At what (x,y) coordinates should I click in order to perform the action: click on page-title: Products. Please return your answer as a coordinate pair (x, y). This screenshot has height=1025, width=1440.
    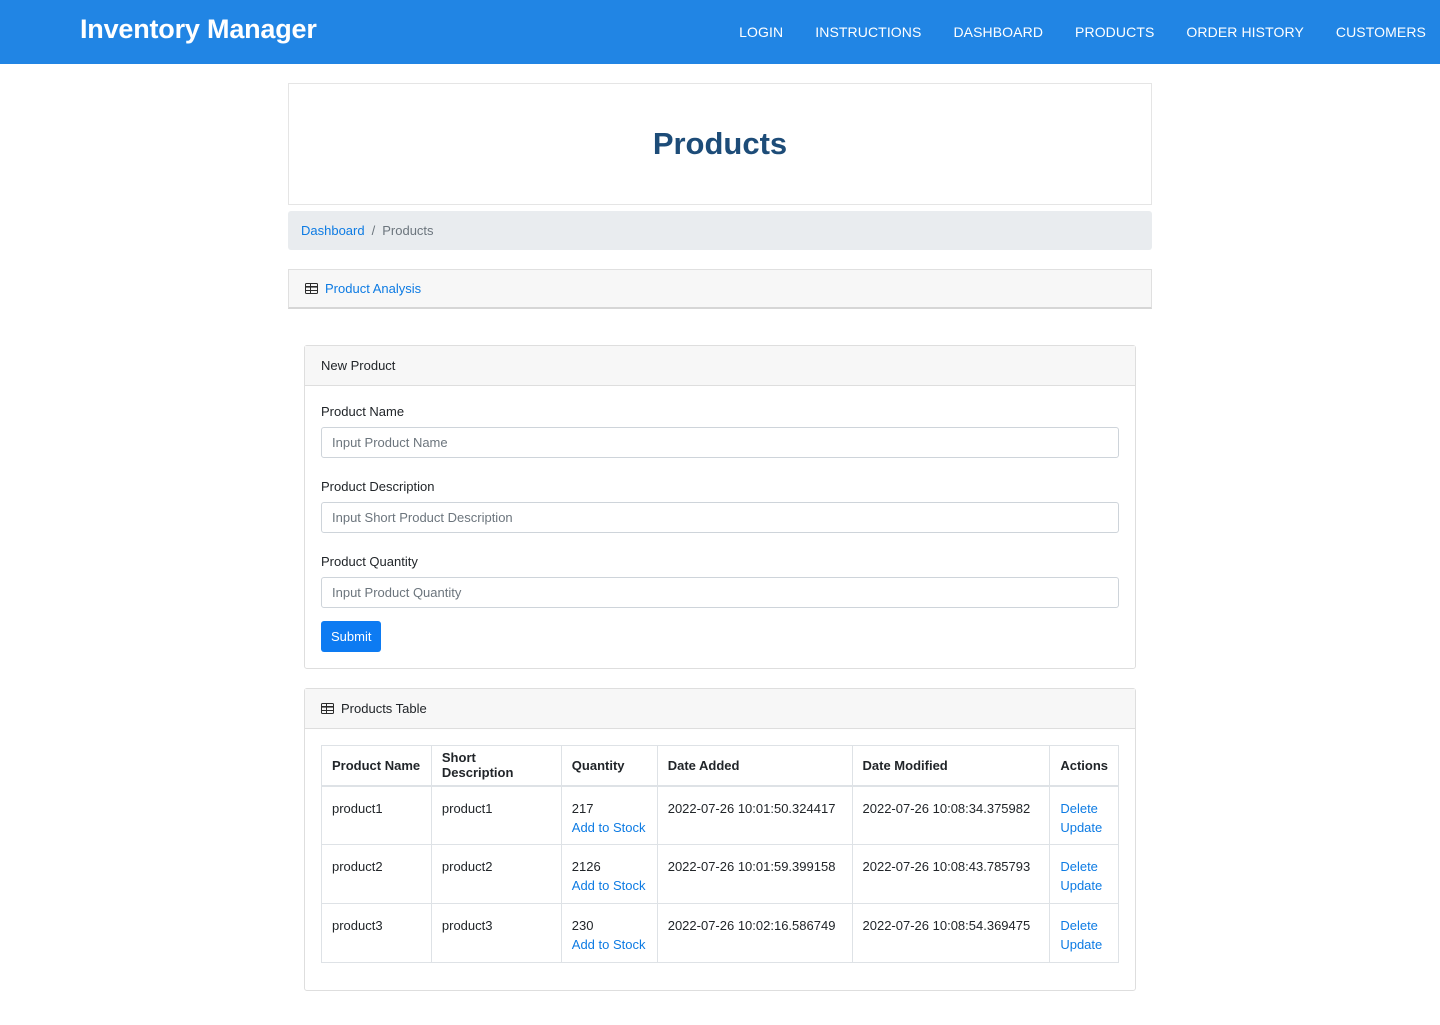
    Looking at the image, I should click on (720, 143).